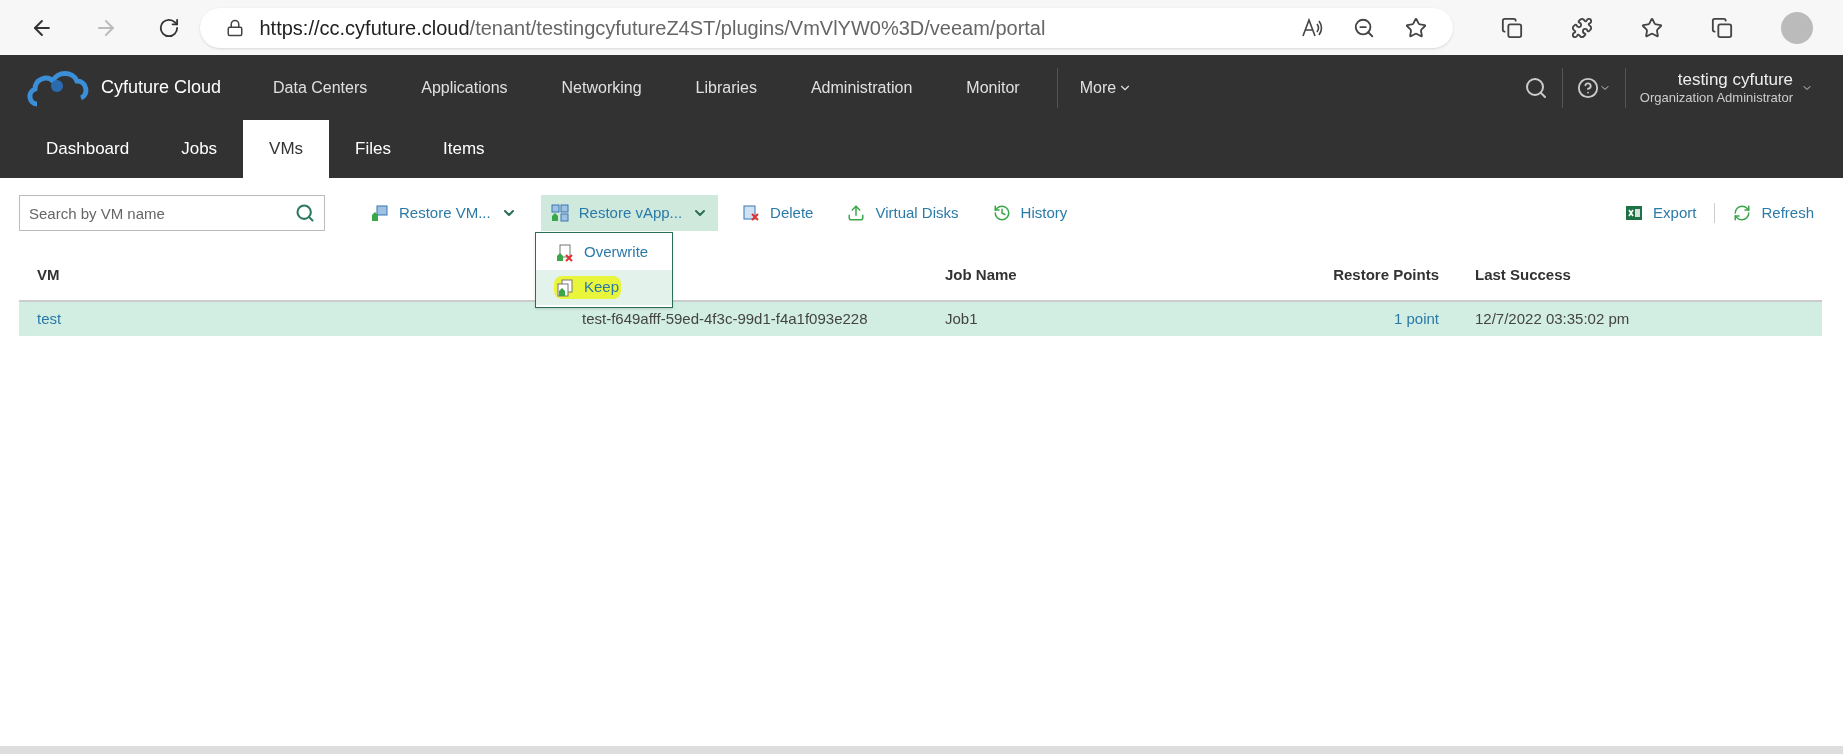 This screenshot has height=754, width=1843. What do you see at coordinates (199, 149) in the screenshot?
I see `tab: Jobs` at bounding box center [199, 149].